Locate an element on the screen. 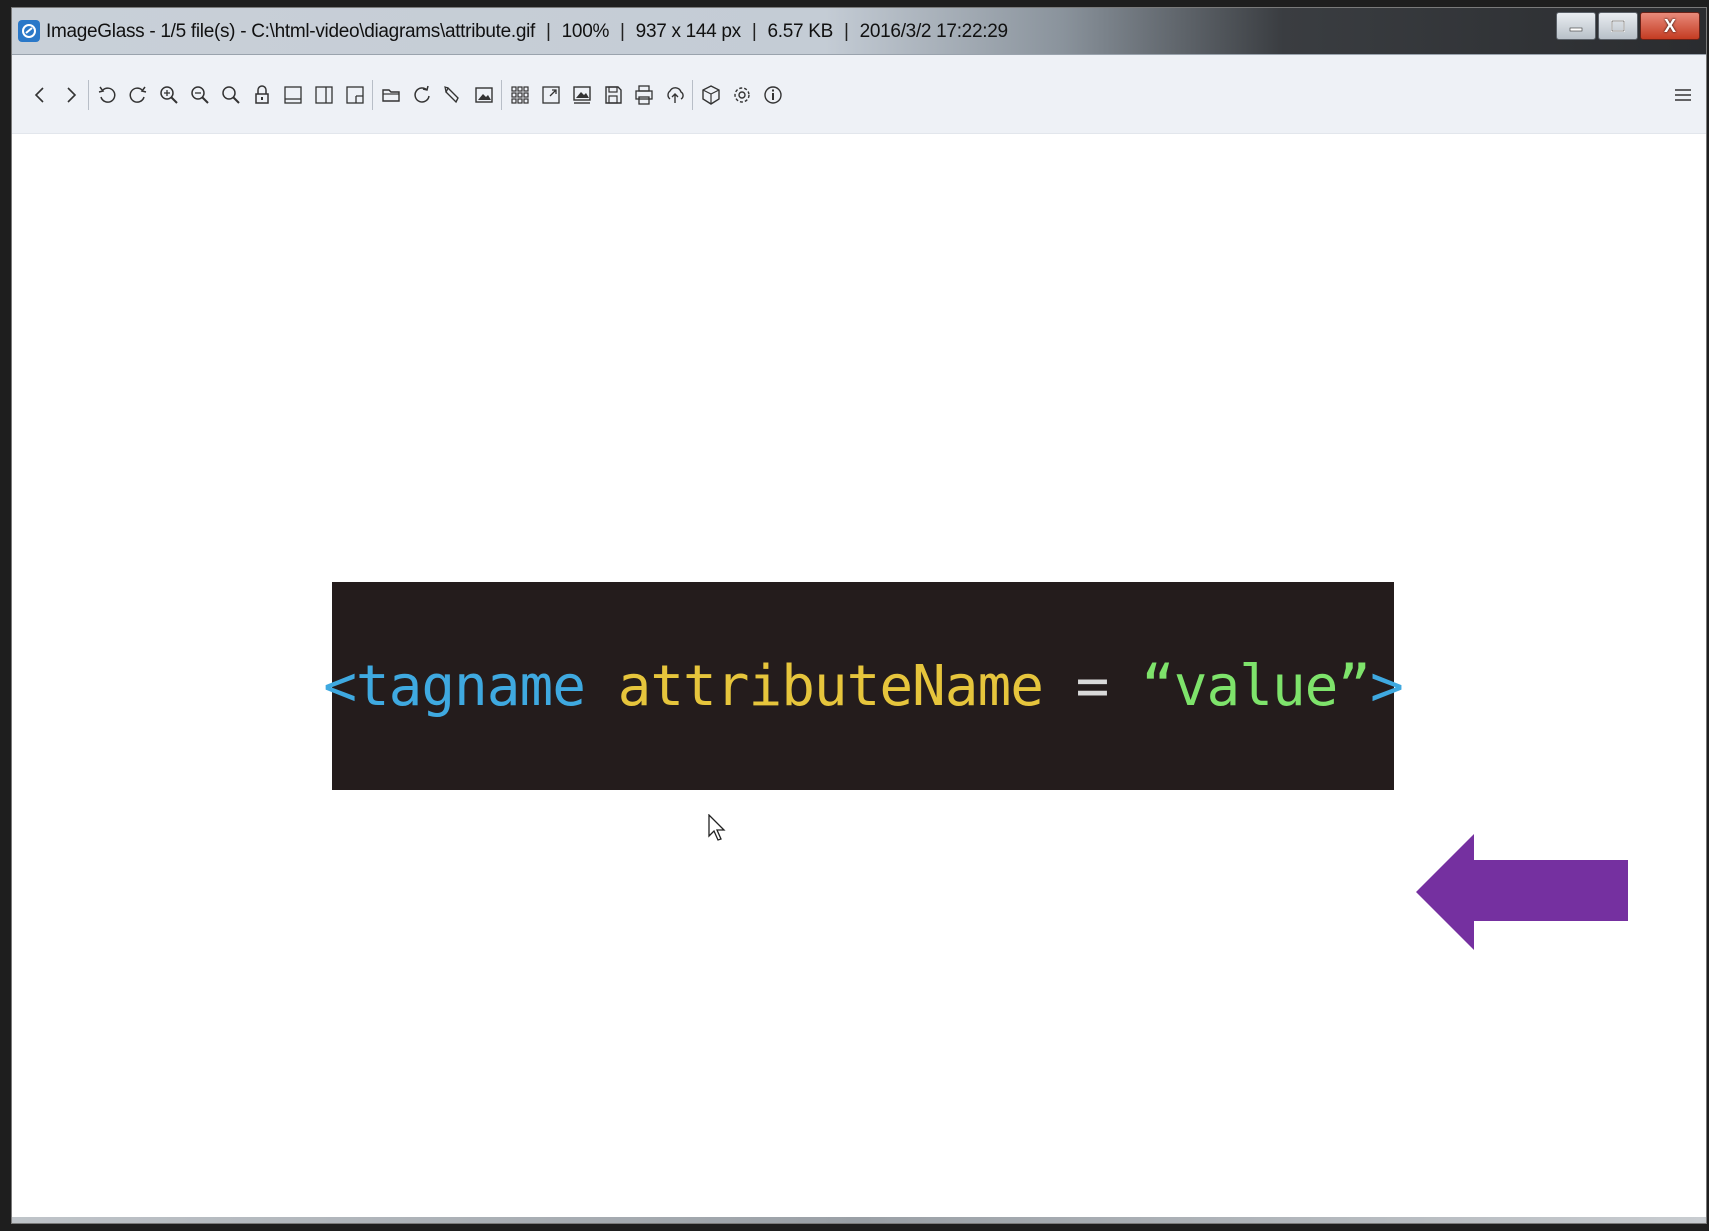  rotate-right-icon is located at coordinates (137, 94).